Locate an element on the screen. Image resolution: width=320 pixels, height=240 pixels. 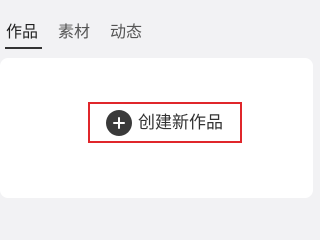
tab-materials: 素材 is located at coordinates (74, 32).